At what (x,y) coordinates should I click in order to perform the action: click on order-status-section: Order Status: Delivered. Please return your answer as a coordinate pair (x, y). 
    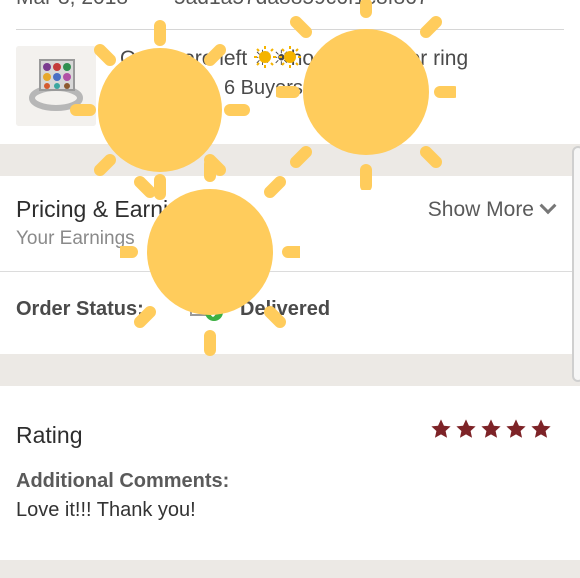
    Looking at the image, I should click on (290, 313).